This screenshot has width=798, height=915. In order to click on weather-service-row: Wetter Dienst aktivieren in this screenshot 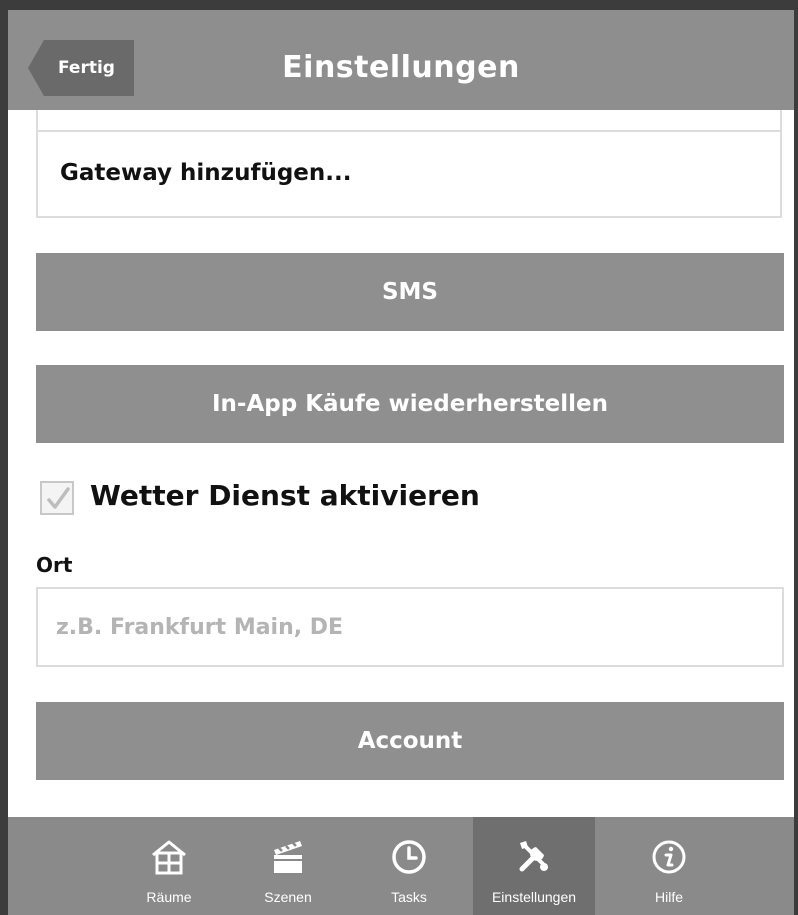, I will do `click(386, 497)`.